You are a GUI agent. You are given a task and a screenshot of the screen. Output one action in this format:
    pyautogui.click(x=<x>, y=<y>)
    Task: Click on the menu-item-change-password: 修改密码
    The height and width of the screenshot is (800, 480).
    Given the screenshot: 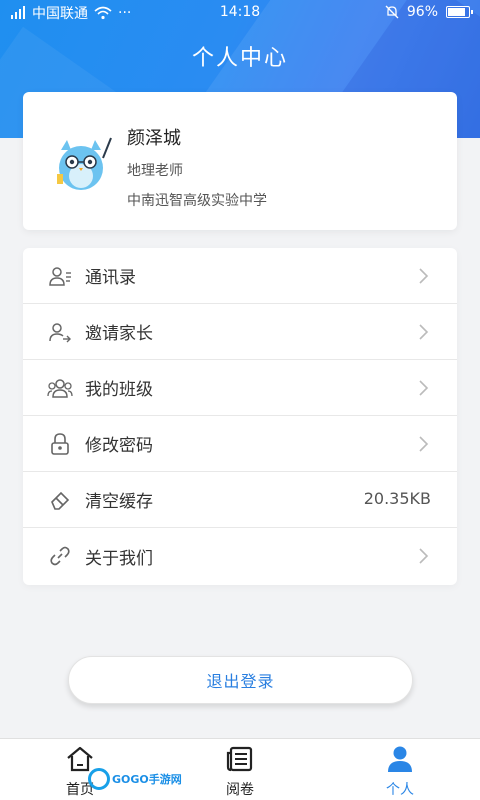 What is the action you would take?
    pyautogui.click(x=240, y=444)
    